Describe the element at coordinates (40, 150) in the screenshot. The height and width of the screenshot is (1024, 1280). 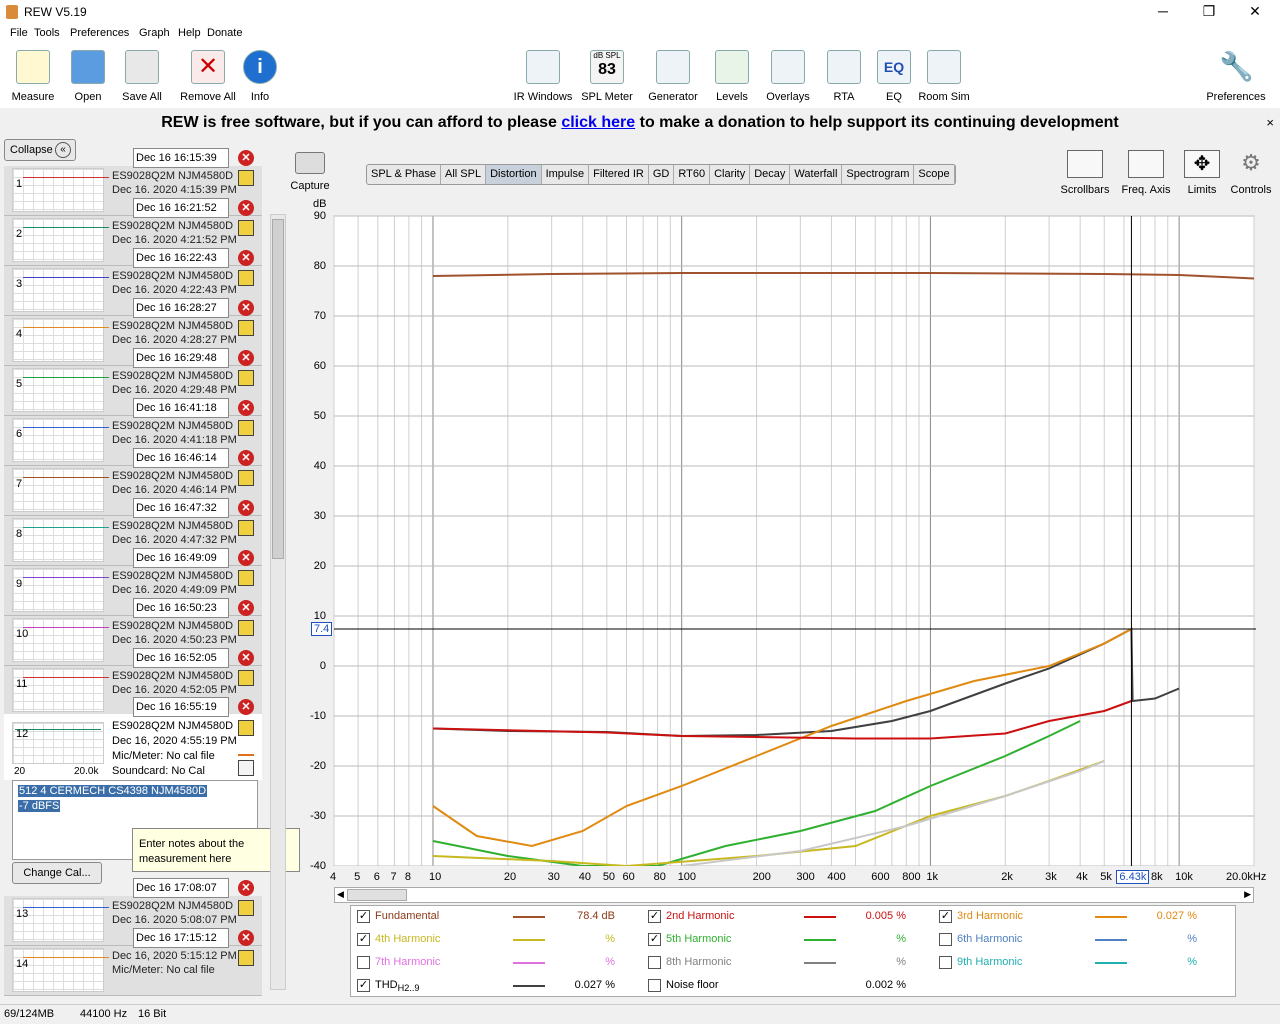
I see `collapse-button: Collapse «` at that location.